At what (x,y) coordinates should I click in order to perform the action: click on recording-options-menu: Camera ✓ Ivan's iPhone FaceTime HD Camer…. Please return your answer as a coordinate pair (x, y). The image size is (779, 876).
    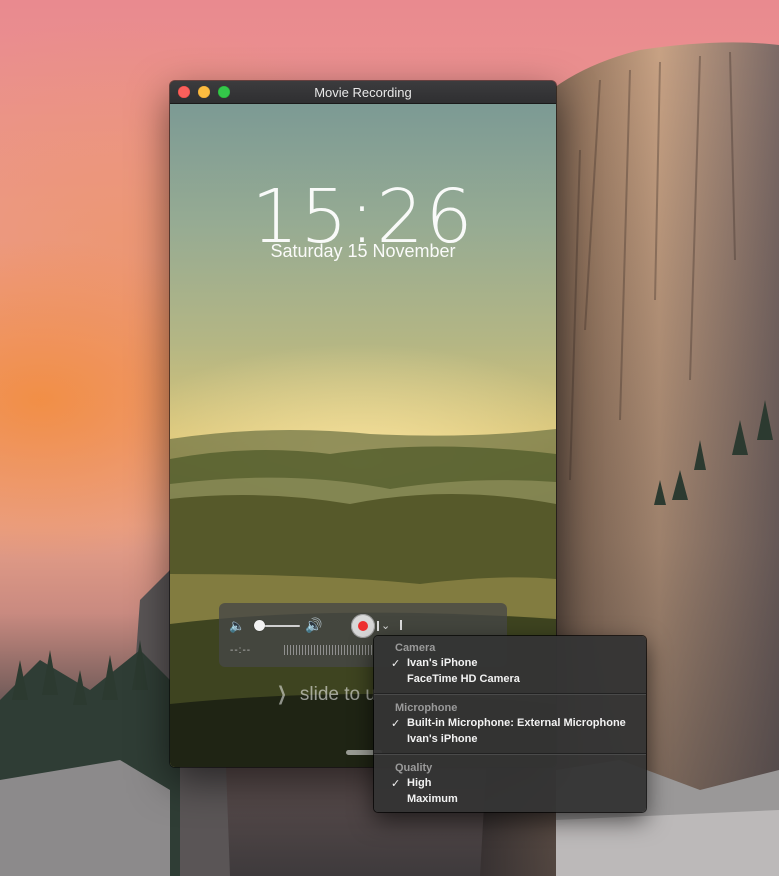
    Looking at the image, I should click on (510, 724).